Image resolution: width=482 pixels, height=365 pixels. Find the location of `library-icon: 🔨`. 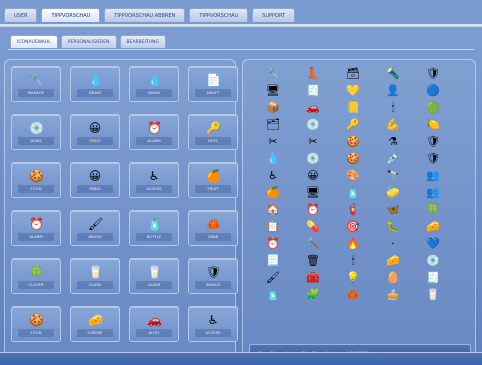

library-icon: 🔨 is located at coordinates (313, 243).